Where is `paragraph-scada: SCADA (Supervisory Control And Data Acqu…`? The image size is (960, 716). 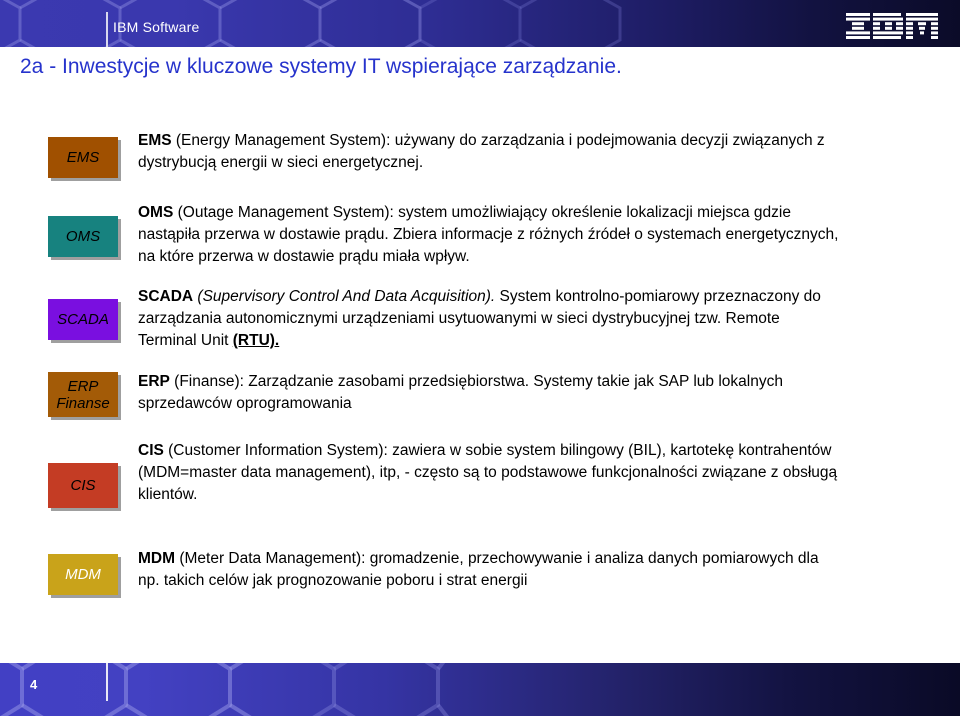
paragraph-scada: SCADA (Supervisory Control And Data Acqu… is located at coordinates (490, 319).